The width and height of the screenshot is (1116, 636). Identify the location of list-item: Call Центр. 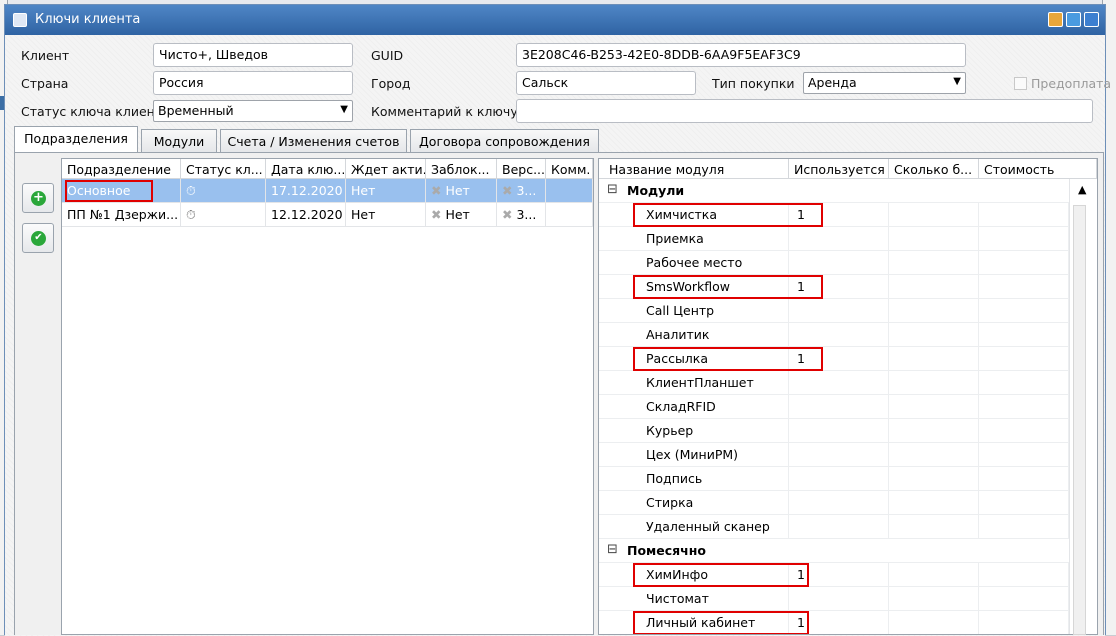
(834, 311).